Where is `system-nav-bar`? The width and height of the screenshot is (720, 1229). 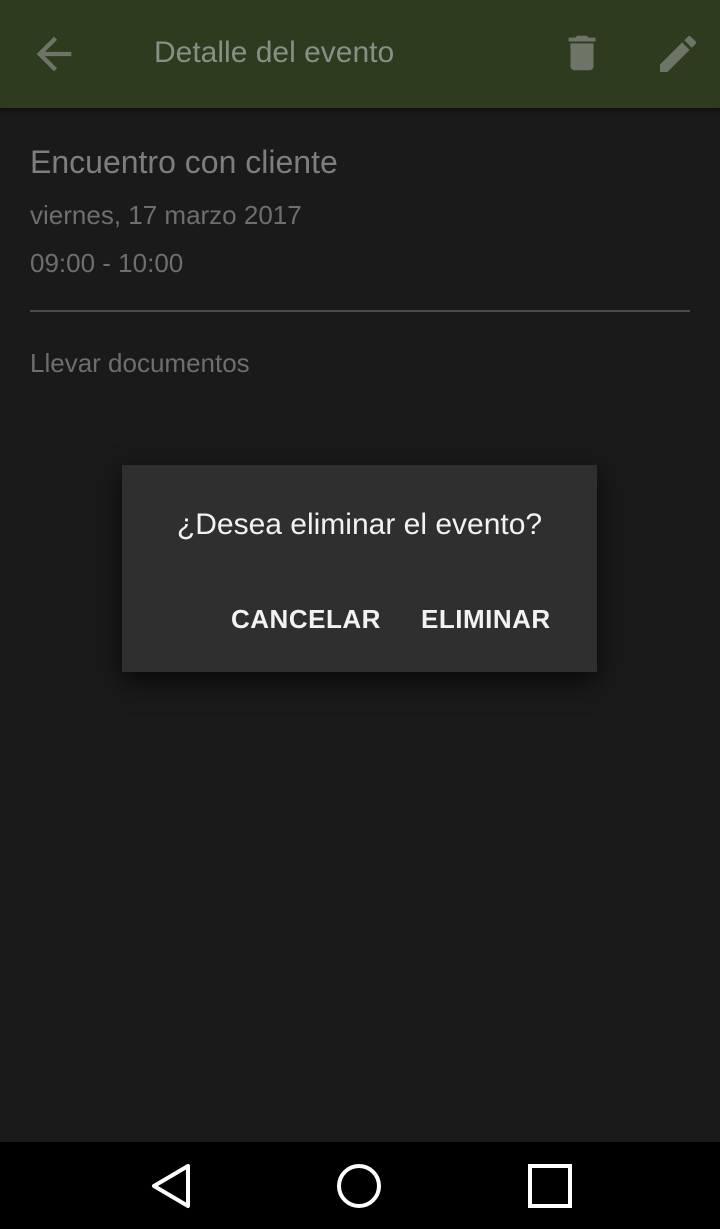
system-nav-bar is located at coordinates (360, 1185).